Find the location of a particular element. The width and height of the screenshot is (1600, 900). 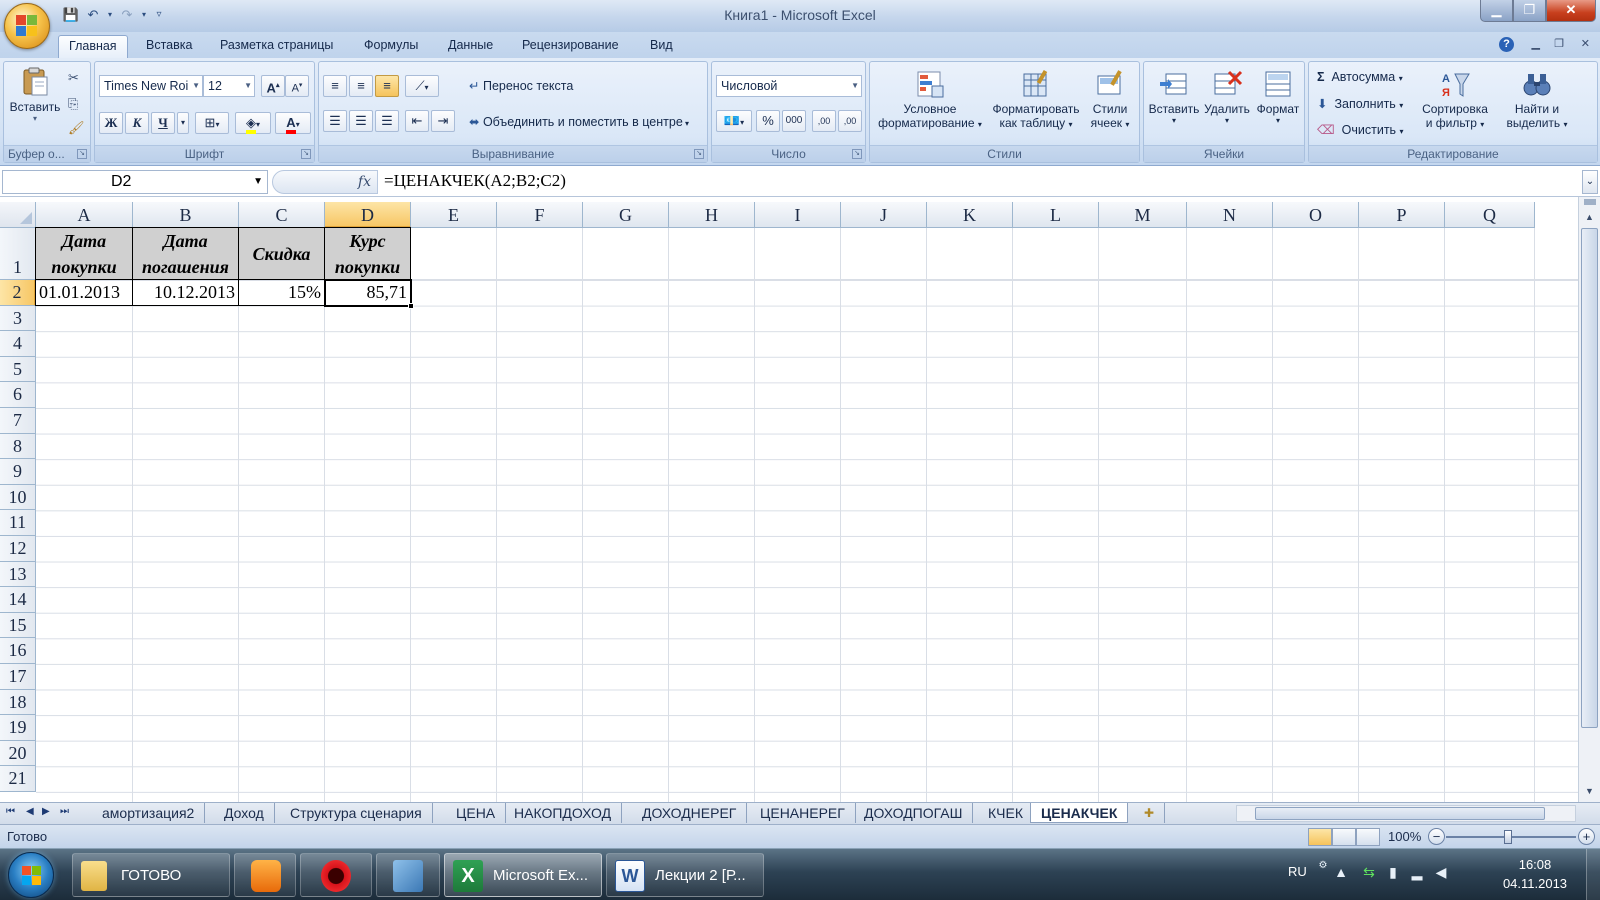

close-button: ✕ is located at coordinates (1571, 11).